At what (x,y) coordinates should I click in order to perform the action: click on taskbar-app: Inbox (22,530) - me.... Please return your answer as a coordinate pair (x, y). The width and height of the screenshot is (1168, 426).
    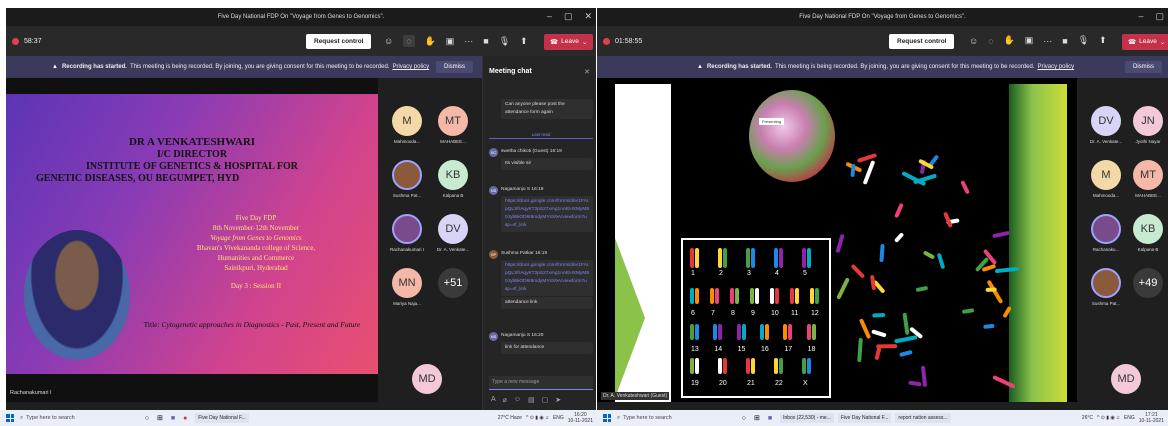
    Looking at the image, I should click on (807, 418).